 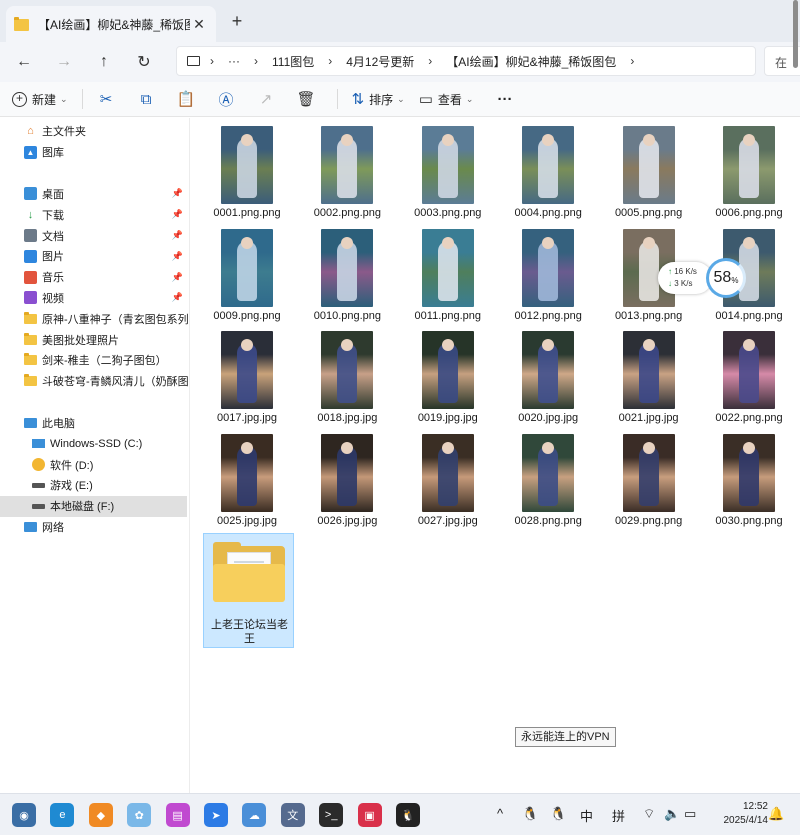 I want to click on file-item: 0021.jpg.jpg, so click(x=649, y=379).